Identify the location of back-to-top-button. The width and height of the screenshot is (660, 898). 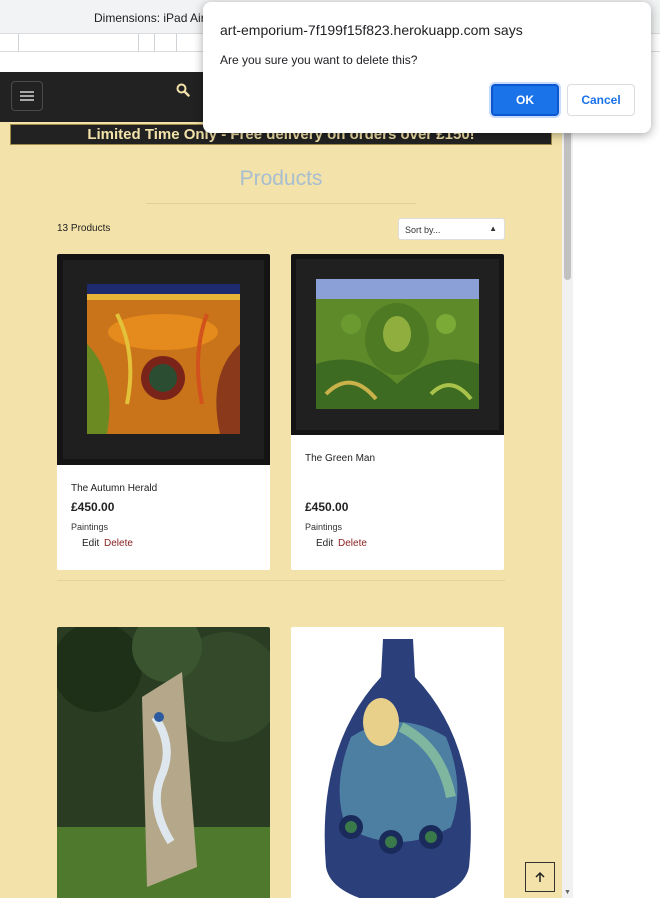
(540, 877).